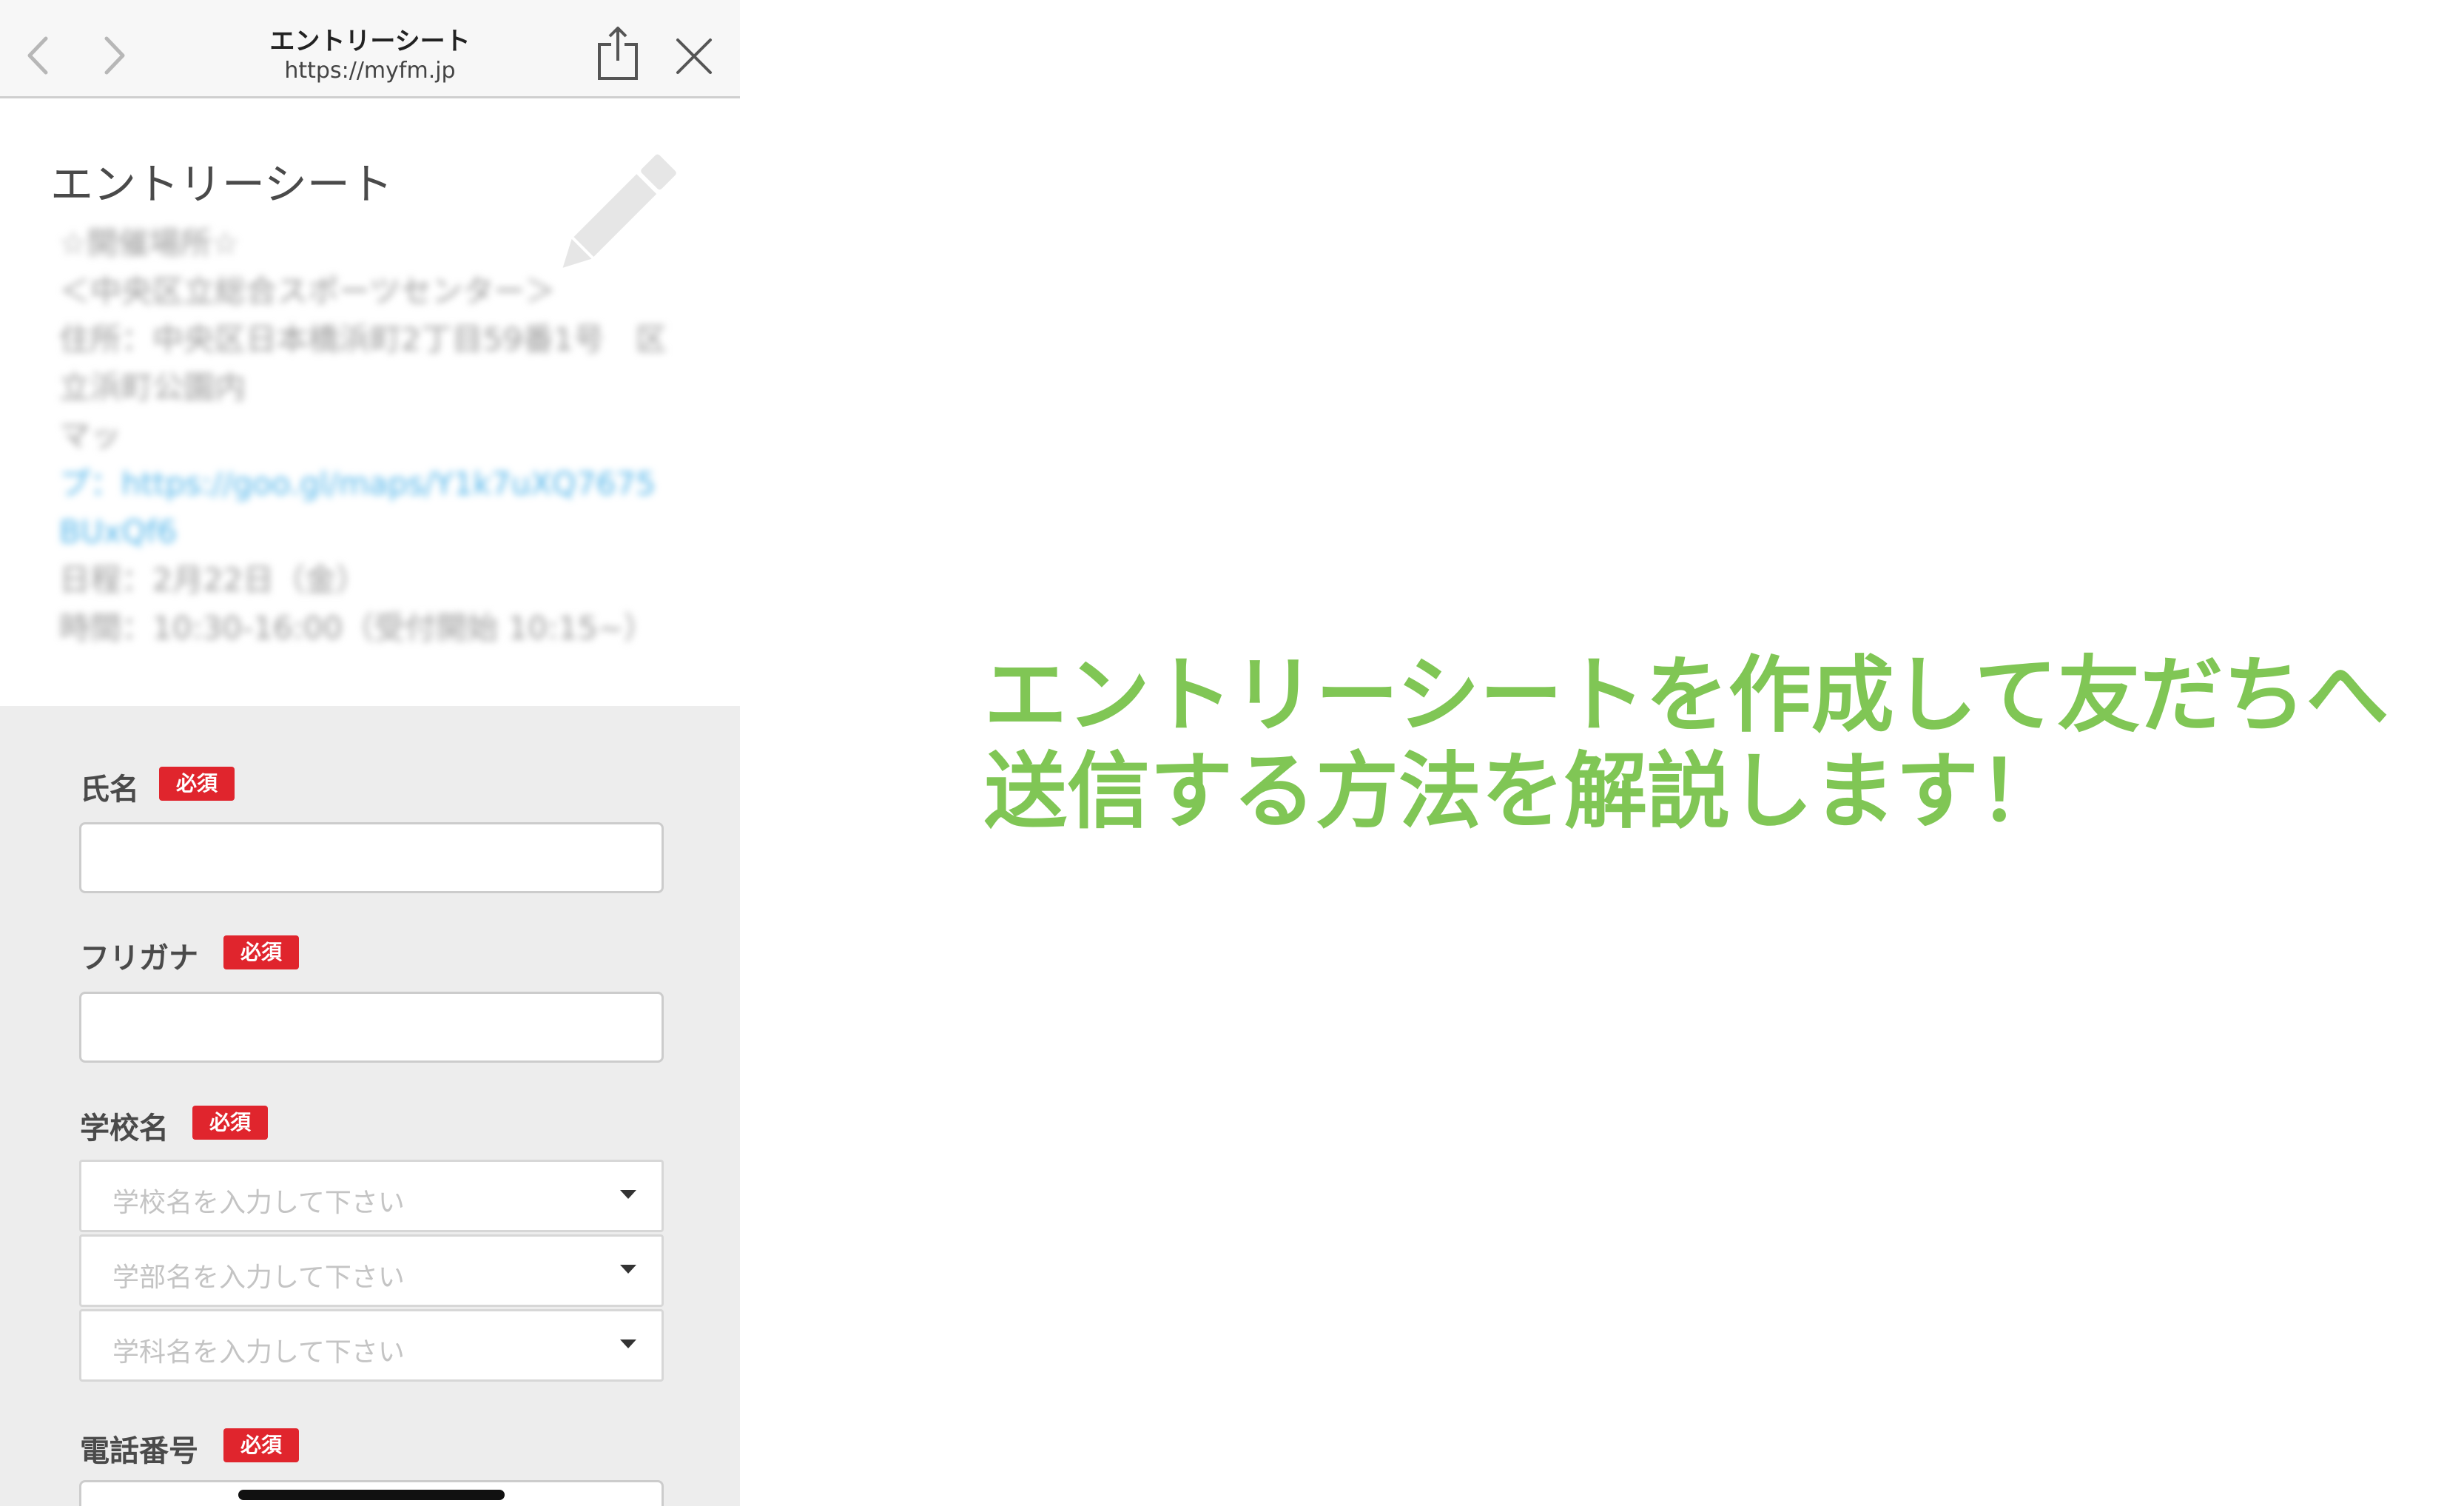 The image size is (2464, 1506). What do you see at coordinates (258, 1352) in the screenshot?
I see `department-placeholder: 学科名を入力して下さい` at bounding box center [258, 1352].